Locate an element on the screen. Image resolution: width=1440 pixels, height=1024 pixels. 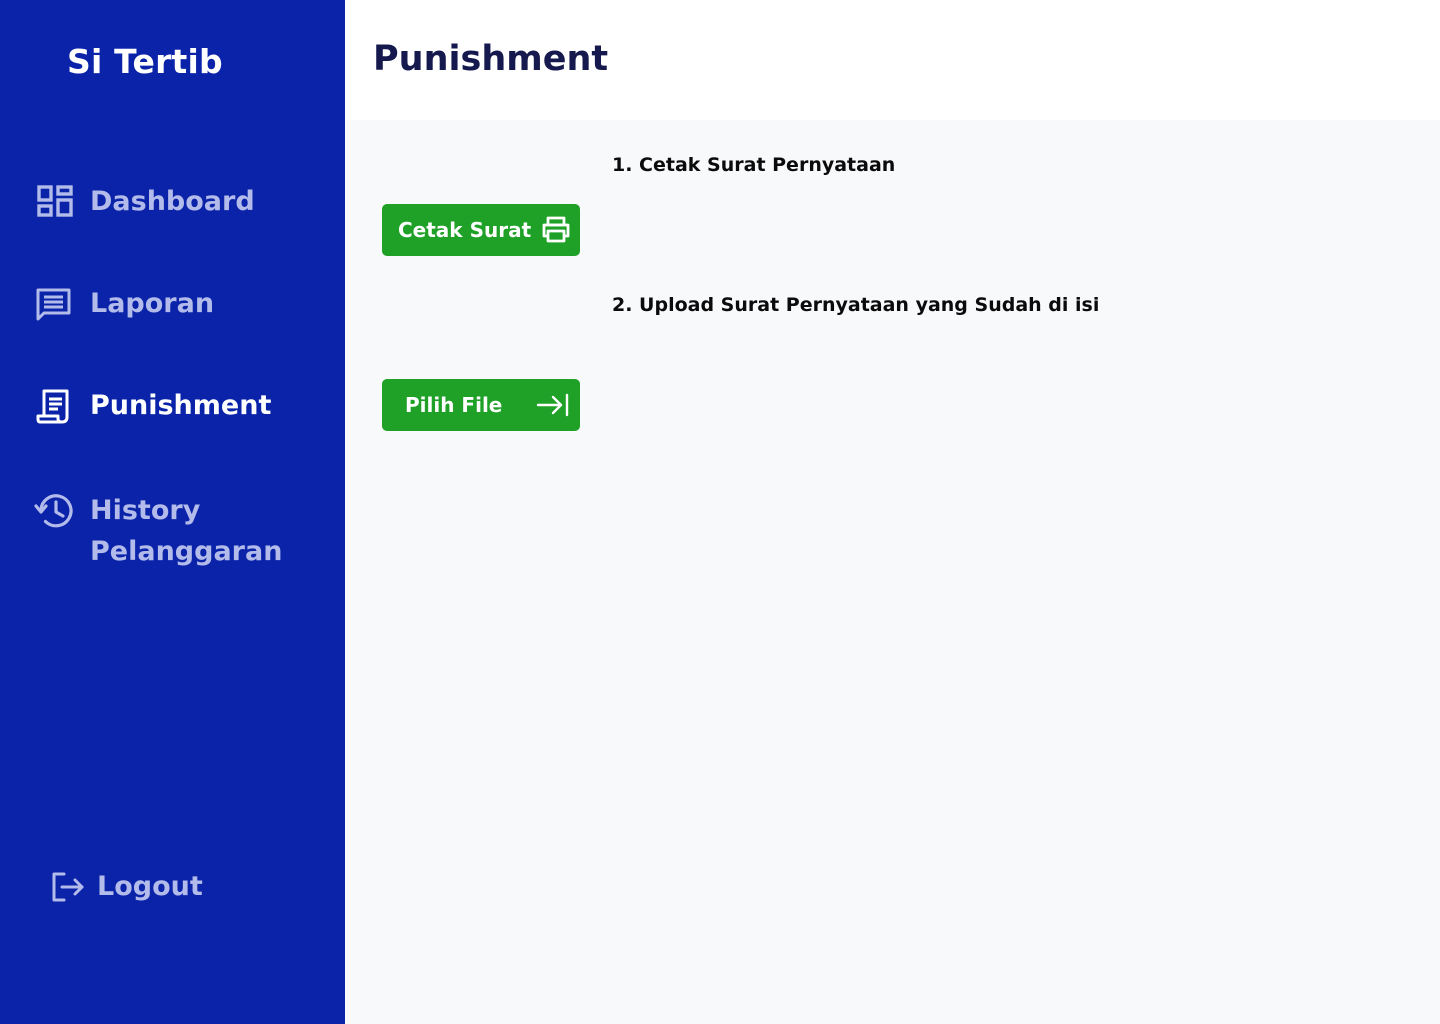
sidebar-item-label: Dashboard is located at coordinates (172, 201).